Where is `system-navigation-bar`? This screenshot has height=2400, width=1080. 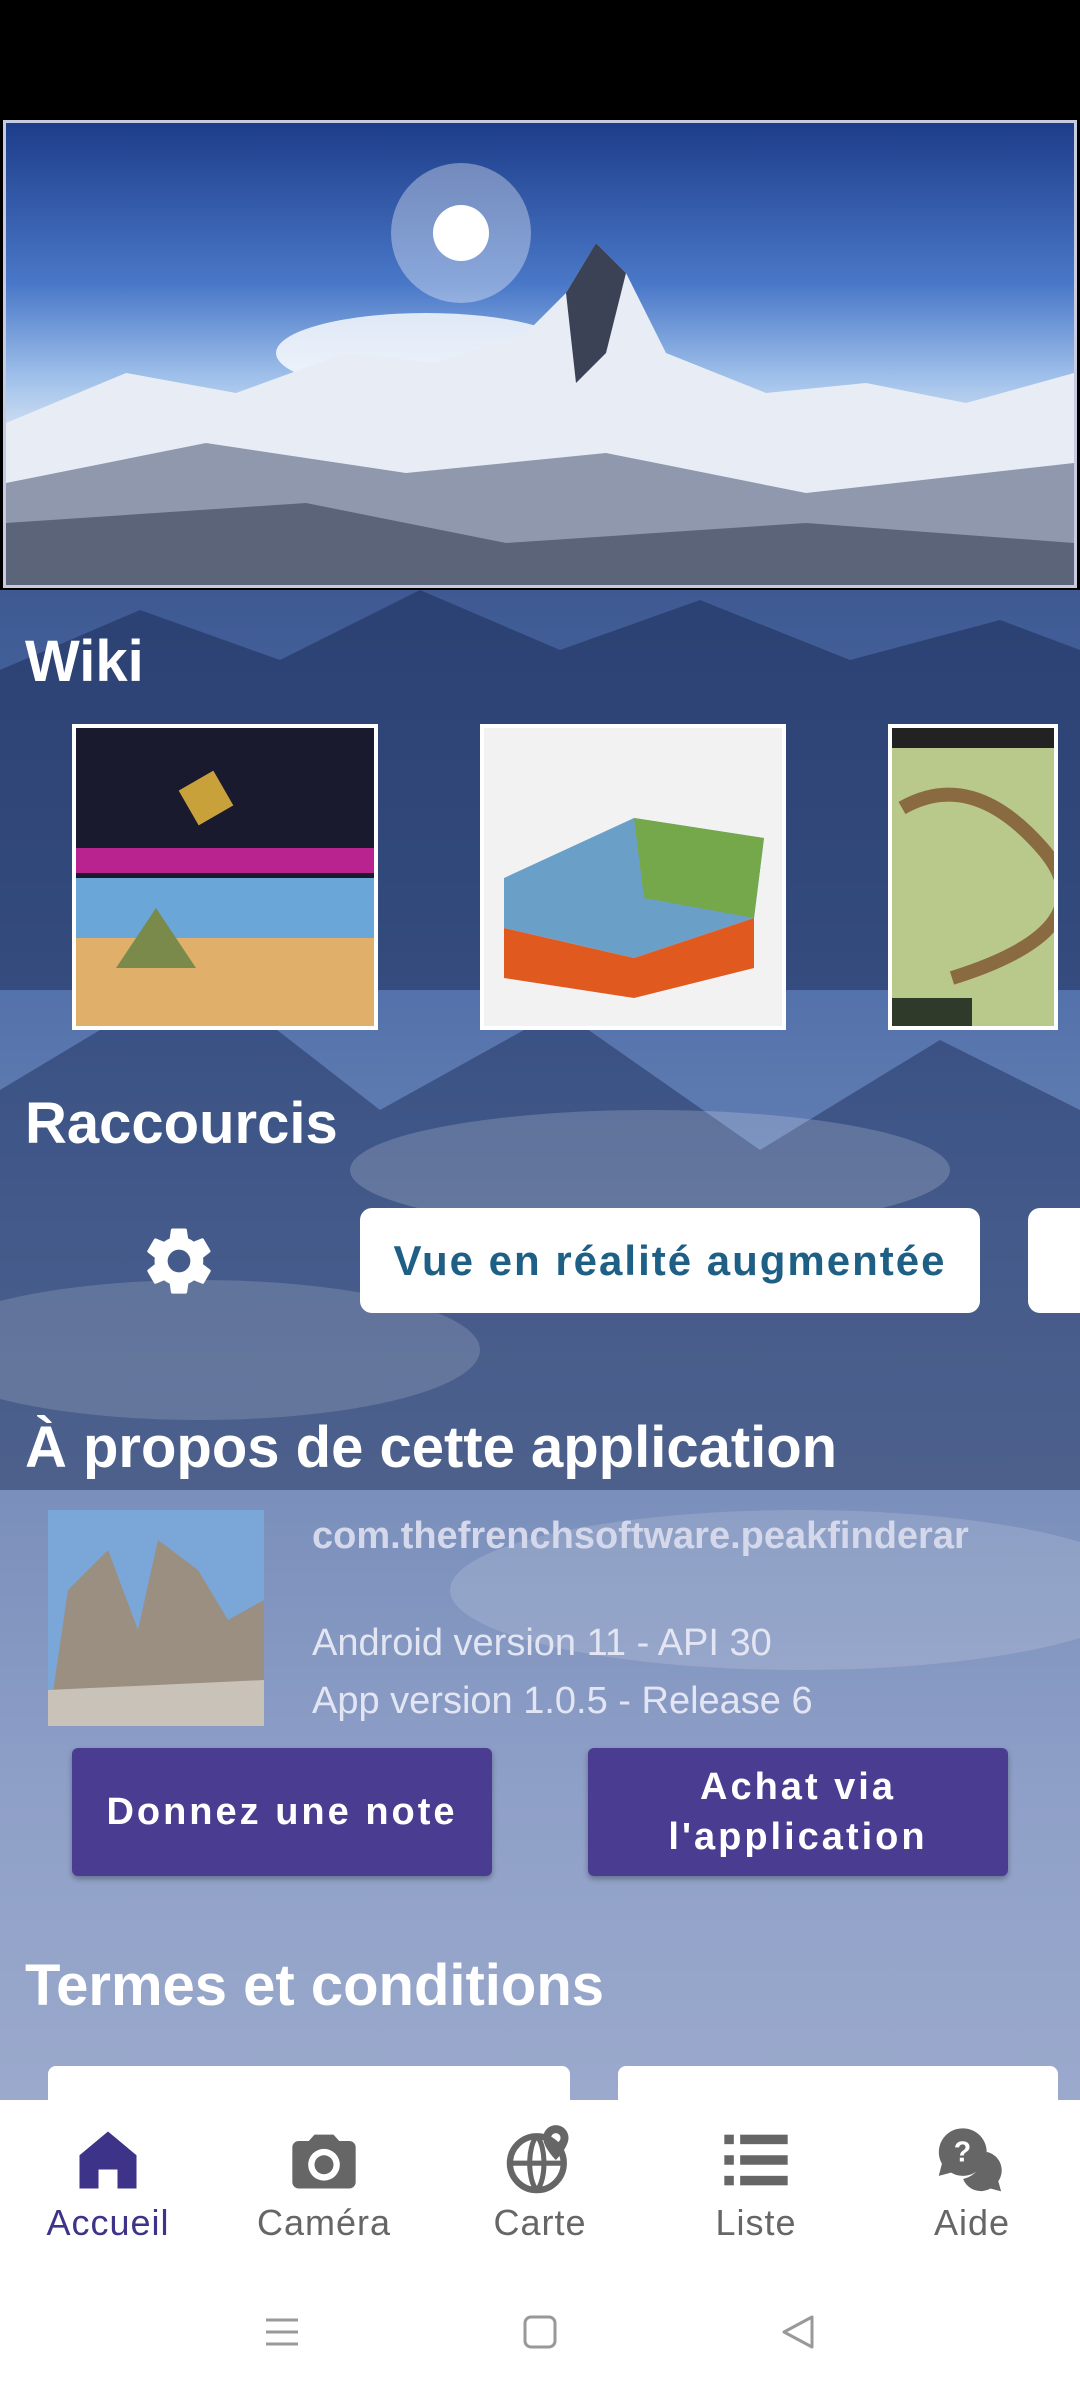 system-navigation-bar is located at coordinates (540, 2335).